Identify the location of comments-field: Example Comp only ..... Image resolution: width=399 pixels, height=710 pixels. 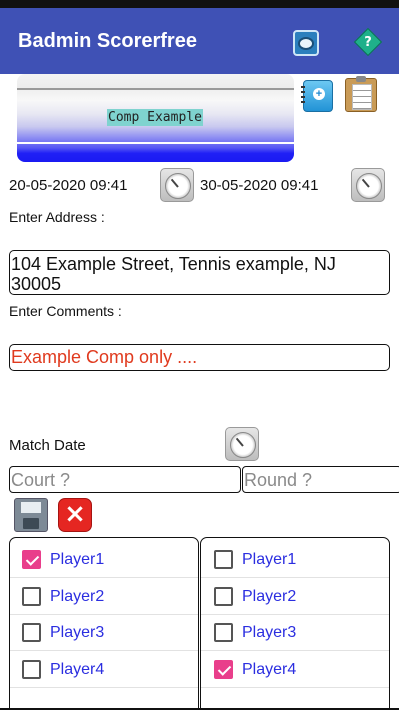
(199, 357).